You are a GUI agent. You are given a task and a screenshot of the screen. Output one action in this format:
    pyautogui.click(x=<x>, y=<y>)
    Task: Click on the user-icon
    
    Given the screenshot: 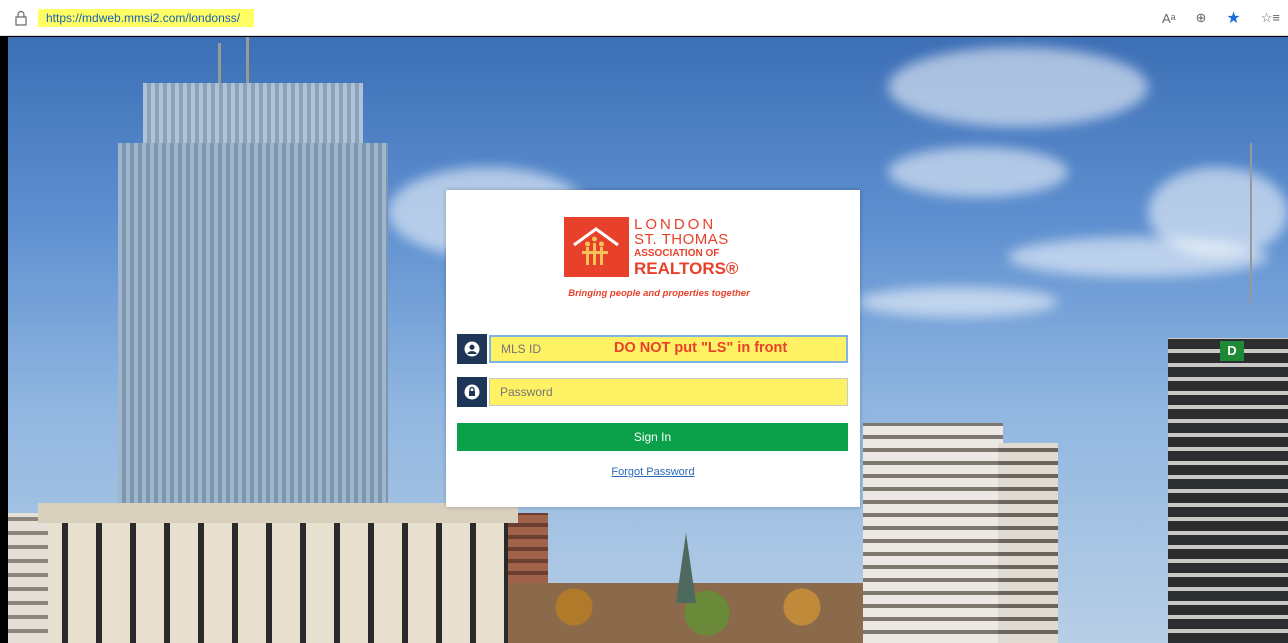 What is the action you would take?
    pyautogui.click(x=472, y=349)
    